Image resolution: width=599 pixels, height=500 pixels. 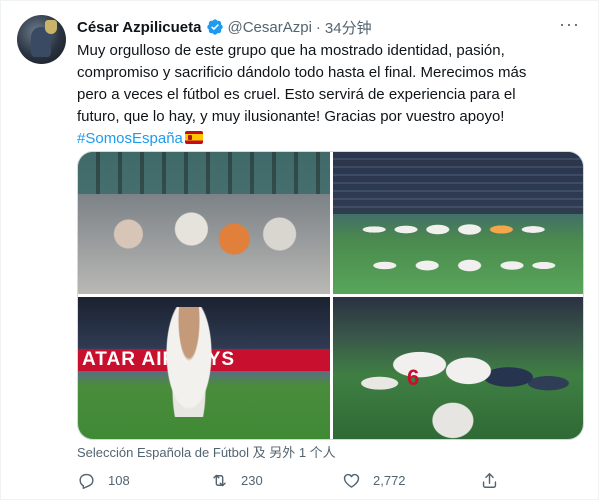 What do you see at coordinates (103, 480) in the screenshot?
I see `reply-button: 108` at bounding box center [103, 480].